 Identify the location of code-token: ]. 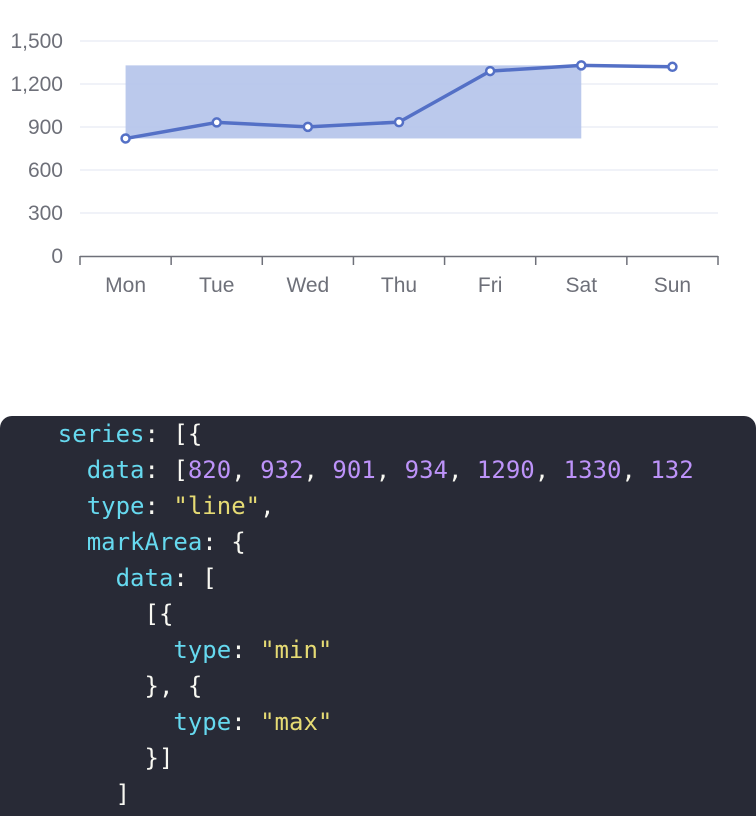
(65, 794).